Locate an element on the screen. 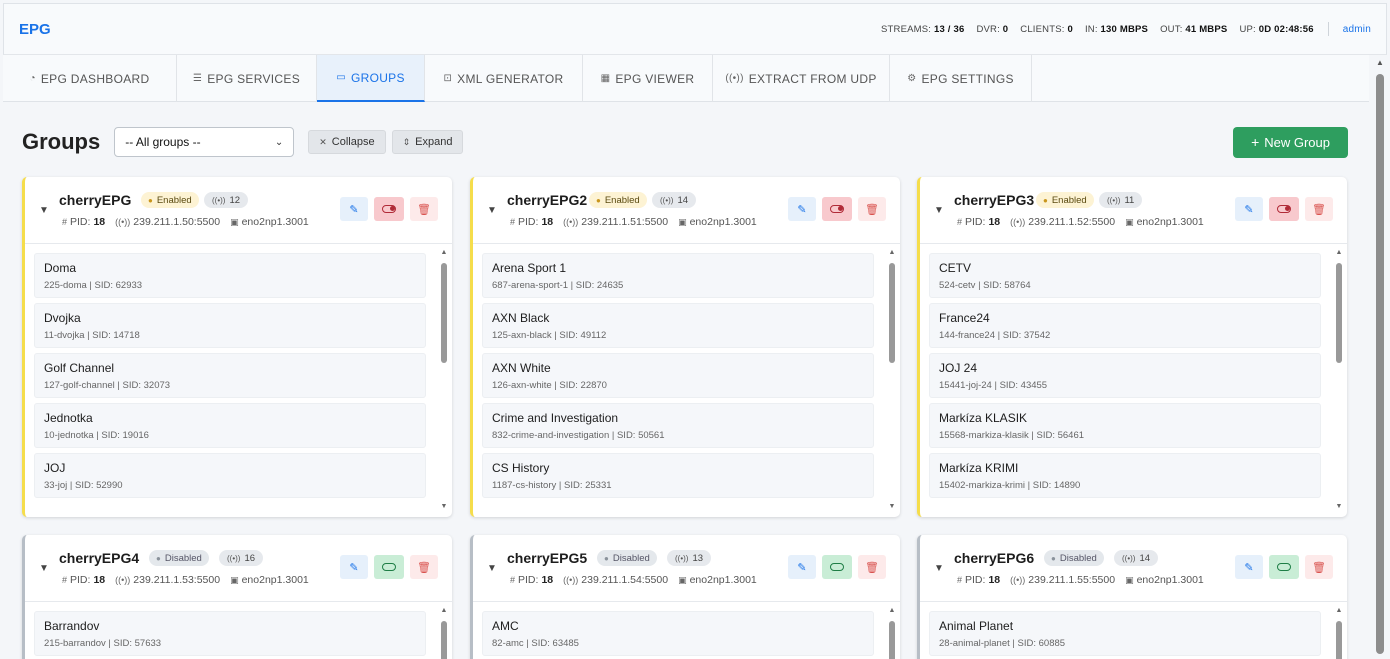 Image resolution: width=1390 pixels, height=659 pixels. service-details: 524-cetv | SID: 58764 is located at coordinates (985, 285).